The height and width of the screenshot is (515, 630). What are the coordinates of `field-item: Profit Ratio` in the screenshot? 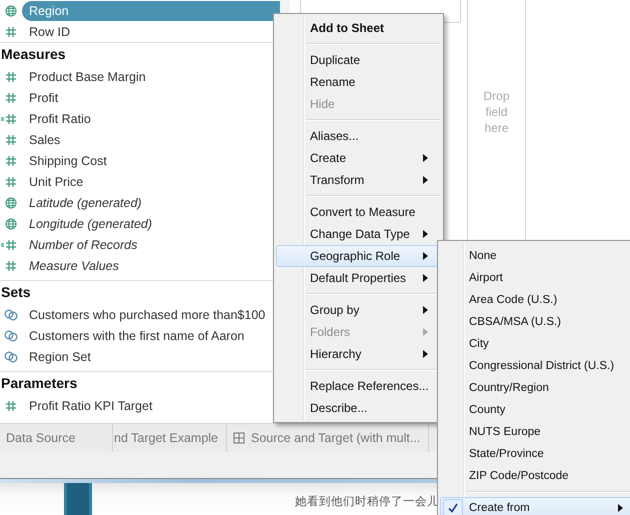 It's located at (60, 118).